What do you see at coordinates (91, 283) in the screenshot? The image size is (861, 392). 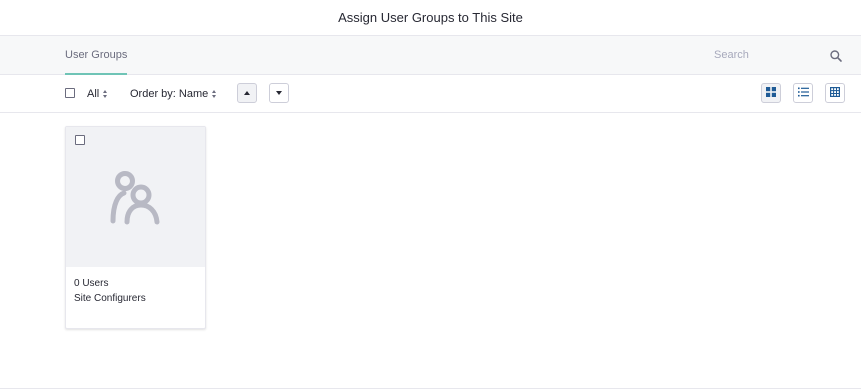 I see `card-user-count: 0 Users` at bounding box center [91, 283].